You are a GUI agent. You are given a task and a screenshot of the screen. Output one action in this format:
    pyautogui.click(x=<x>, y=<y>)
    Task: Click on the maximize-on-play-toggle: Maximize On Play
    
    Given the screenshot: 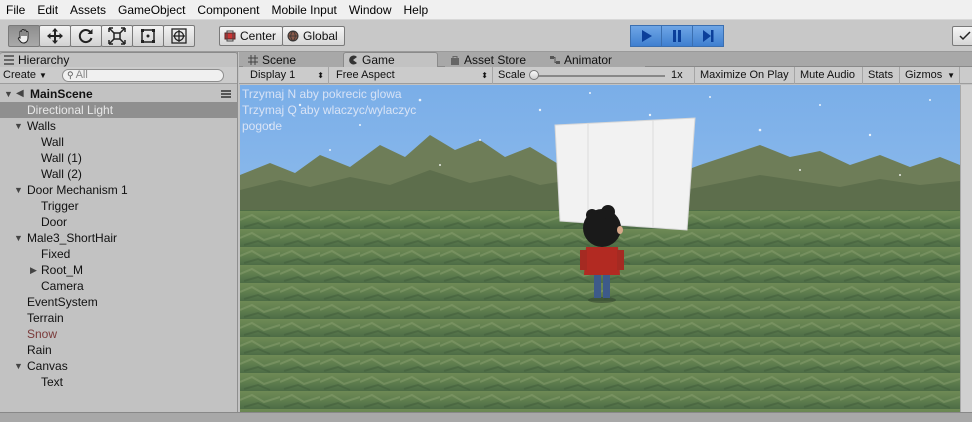 What is the action you would take?
    pyautogui.click(x=745, y=75)
    